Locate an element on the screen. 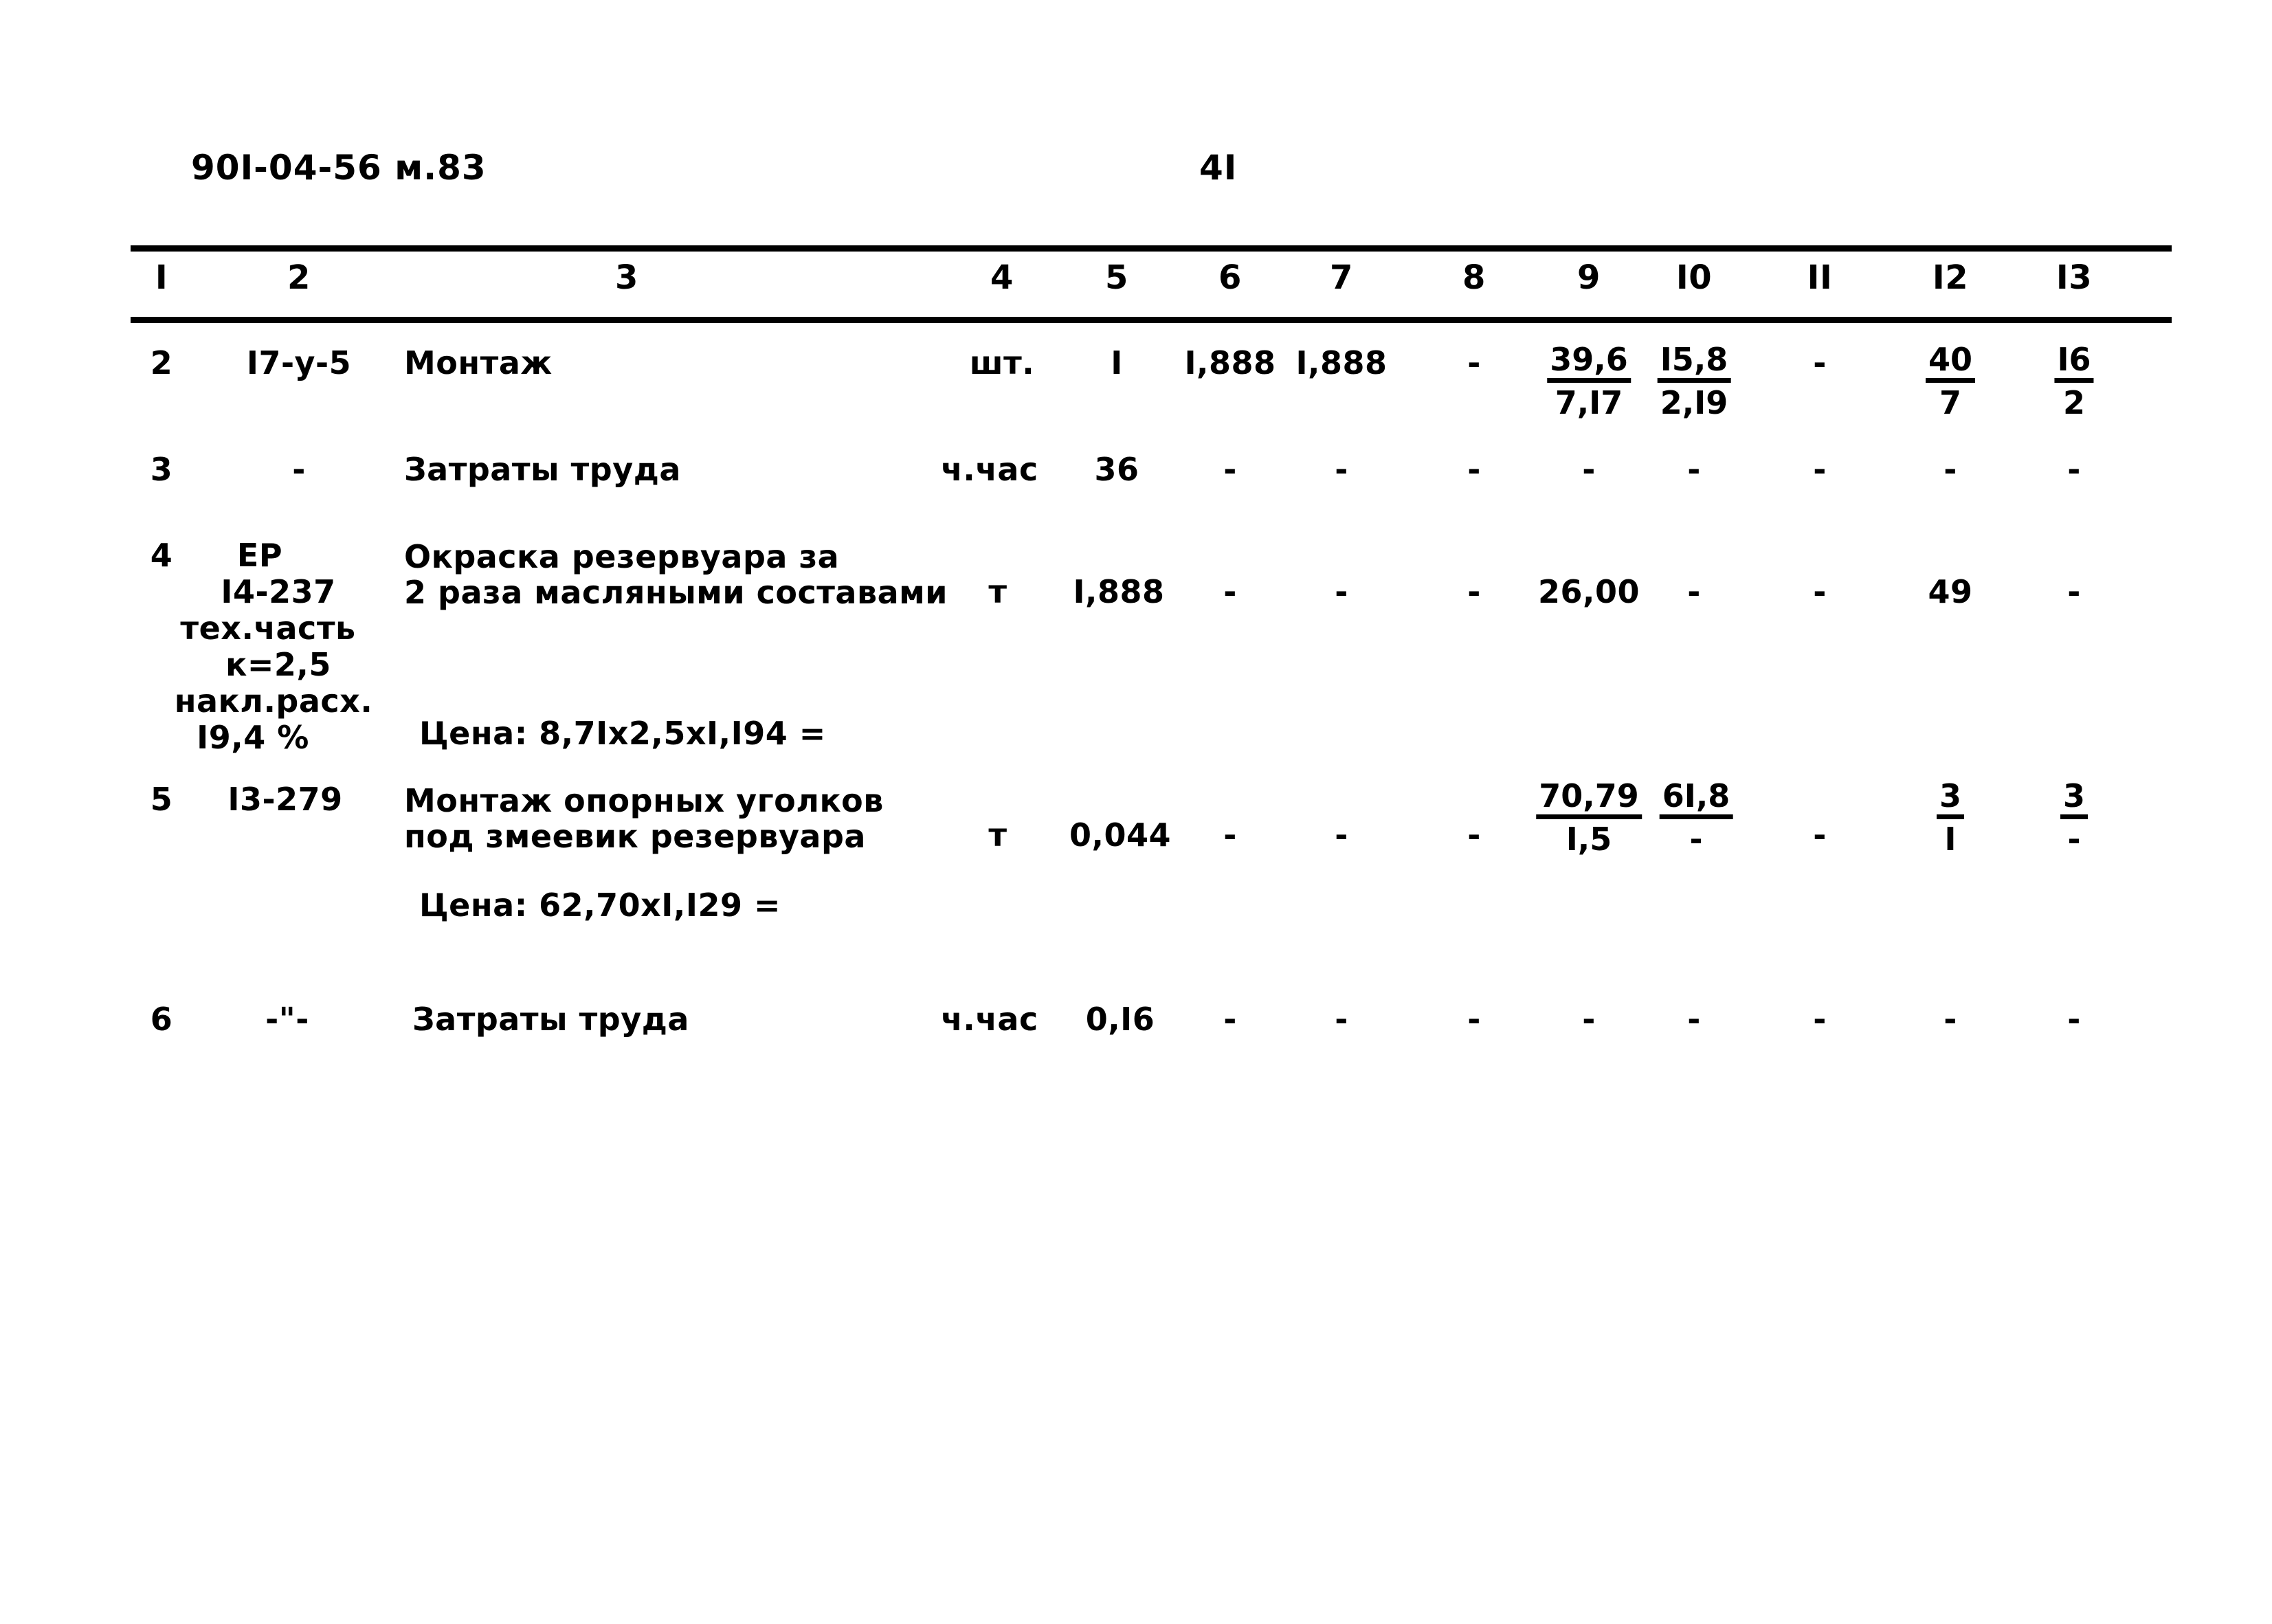 This screenshot has width=2272, height=1624. row-5-col12-denominator: I is located at coordinates (1950, 839).